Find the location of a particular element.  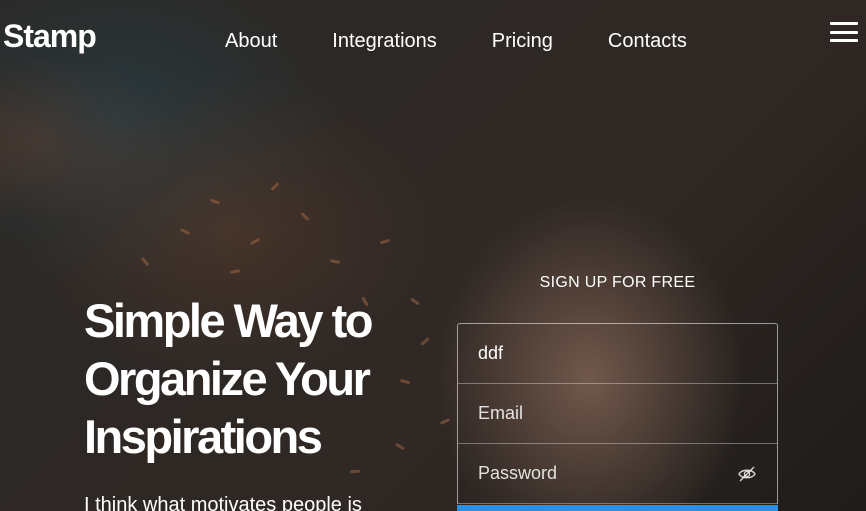

main-nav: About Integrations Pricing Contacts is located at coordinates (483, 41).